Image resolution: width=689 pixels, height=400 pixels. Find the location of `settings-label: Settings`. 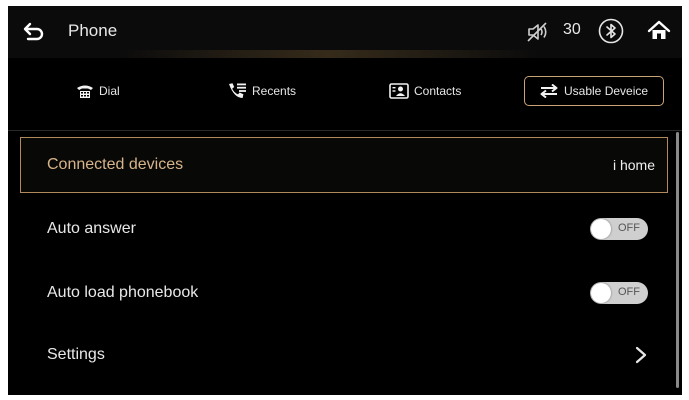

settings-label: Settings is located at coordinates (76, 354).